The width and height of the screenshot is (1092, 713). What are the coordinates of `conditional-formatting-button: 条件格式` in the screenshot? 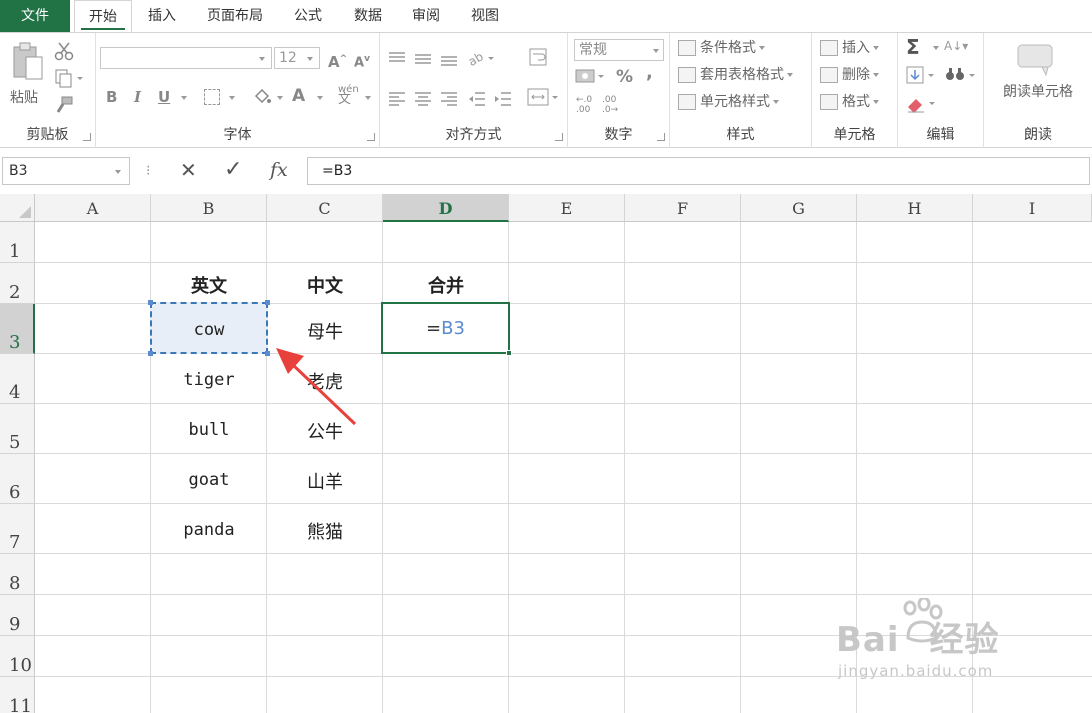 It's located at (721, 48).